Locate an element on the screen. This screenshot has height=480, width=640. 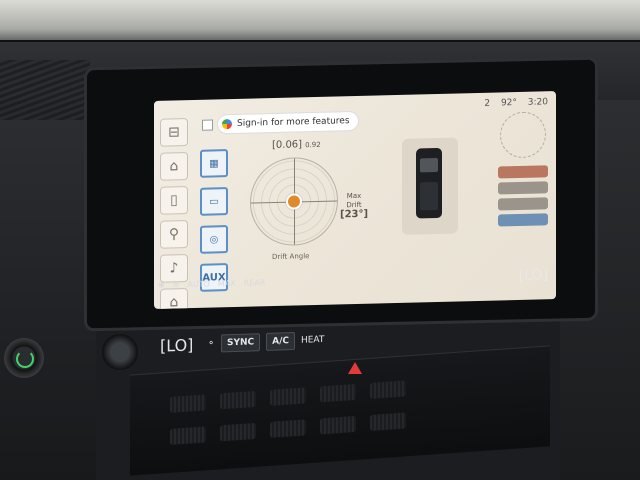
target-mode-icon: ◎ is located at coordinates (214, 239).